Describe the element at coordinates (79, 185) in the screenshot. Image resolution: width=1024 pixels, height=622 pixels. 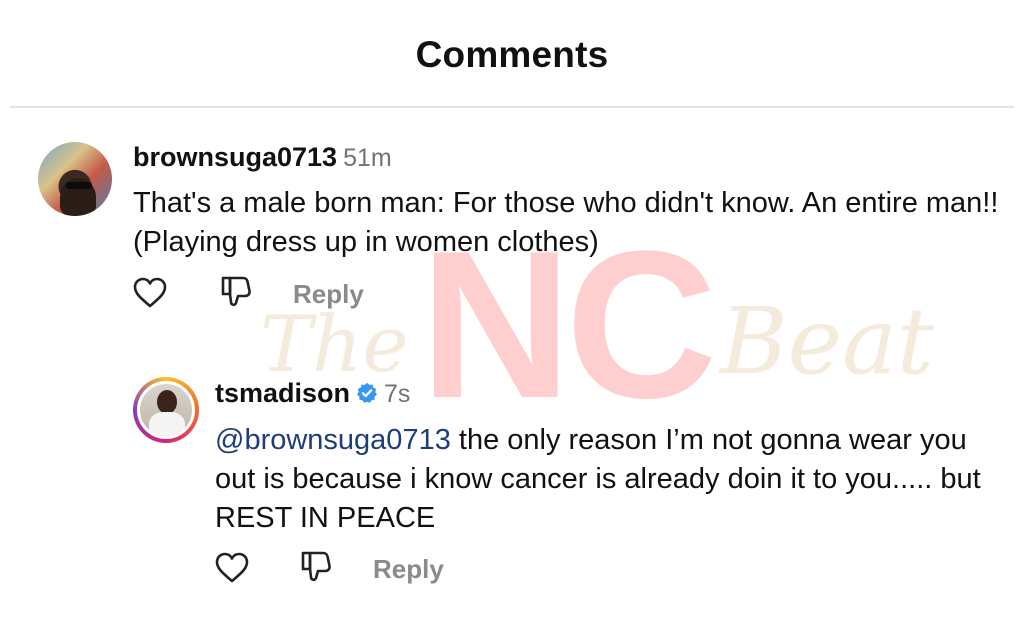
I see `avatar-glasses` at that location.